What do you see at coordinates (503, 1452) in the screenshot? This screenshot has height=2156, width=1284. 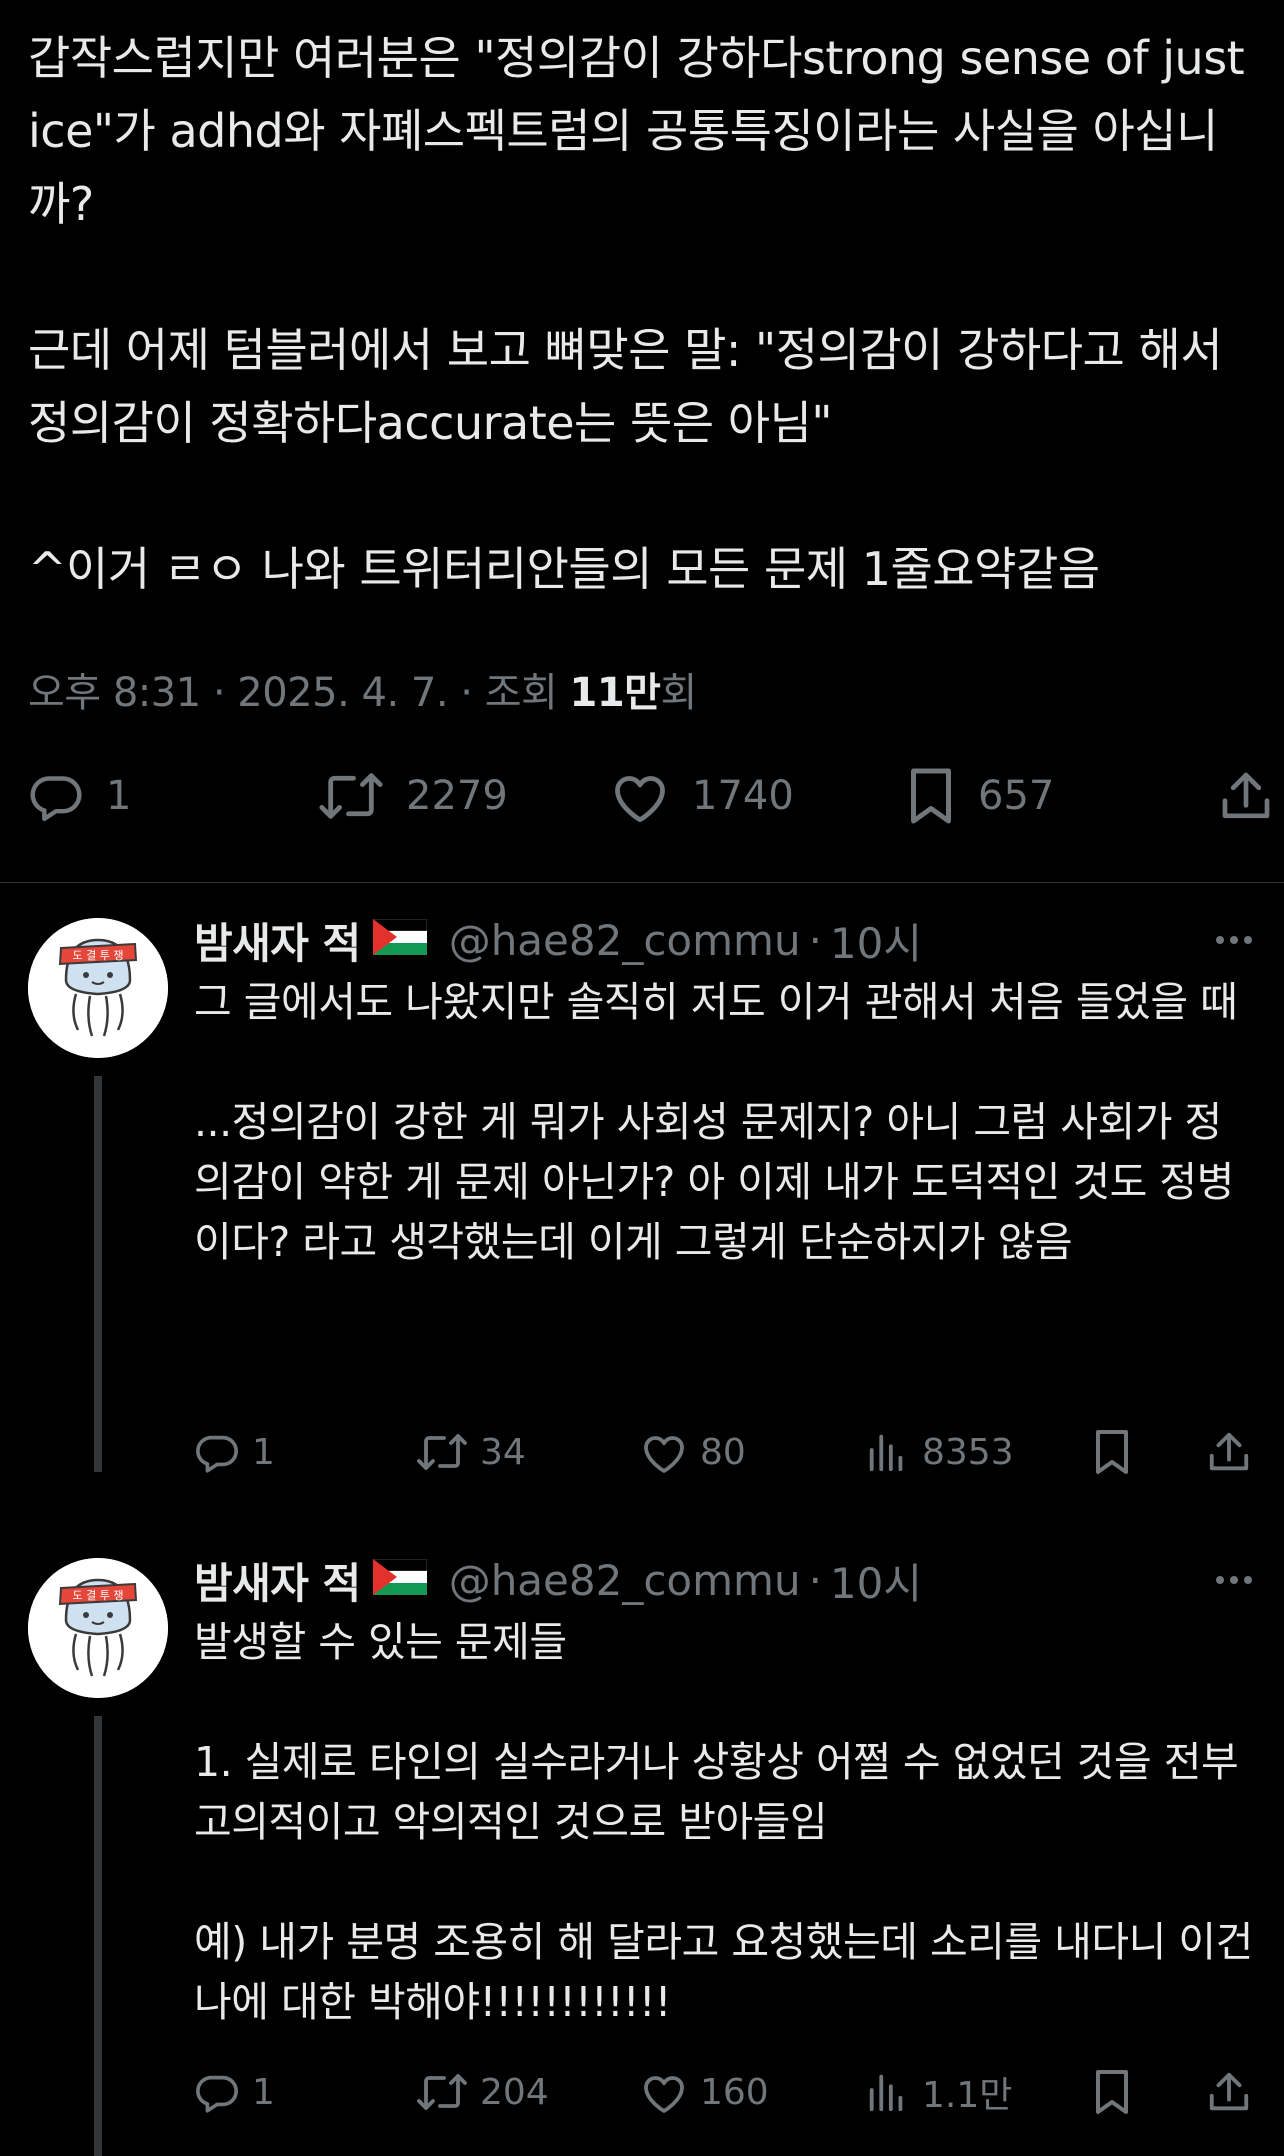 I see `repost-count: 34` at bounding box center [503, 1452].